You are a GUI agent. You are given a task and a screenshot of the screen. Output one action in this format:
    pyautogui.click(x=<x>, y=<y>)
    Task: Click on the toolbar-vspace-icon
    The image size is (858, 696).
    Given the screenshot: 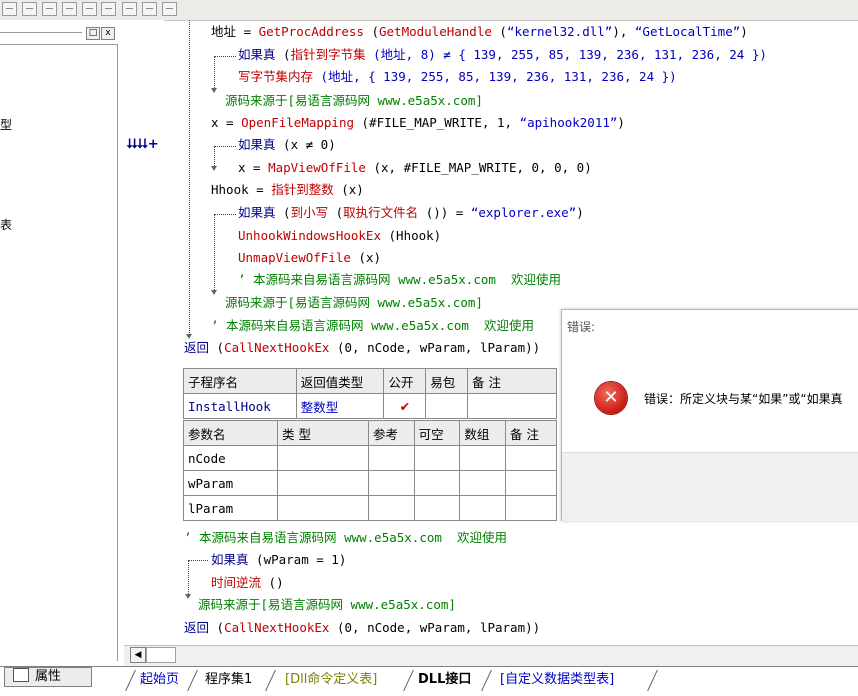 What is the action you would take?
    pyautogui.click(x=108, y=9)
    